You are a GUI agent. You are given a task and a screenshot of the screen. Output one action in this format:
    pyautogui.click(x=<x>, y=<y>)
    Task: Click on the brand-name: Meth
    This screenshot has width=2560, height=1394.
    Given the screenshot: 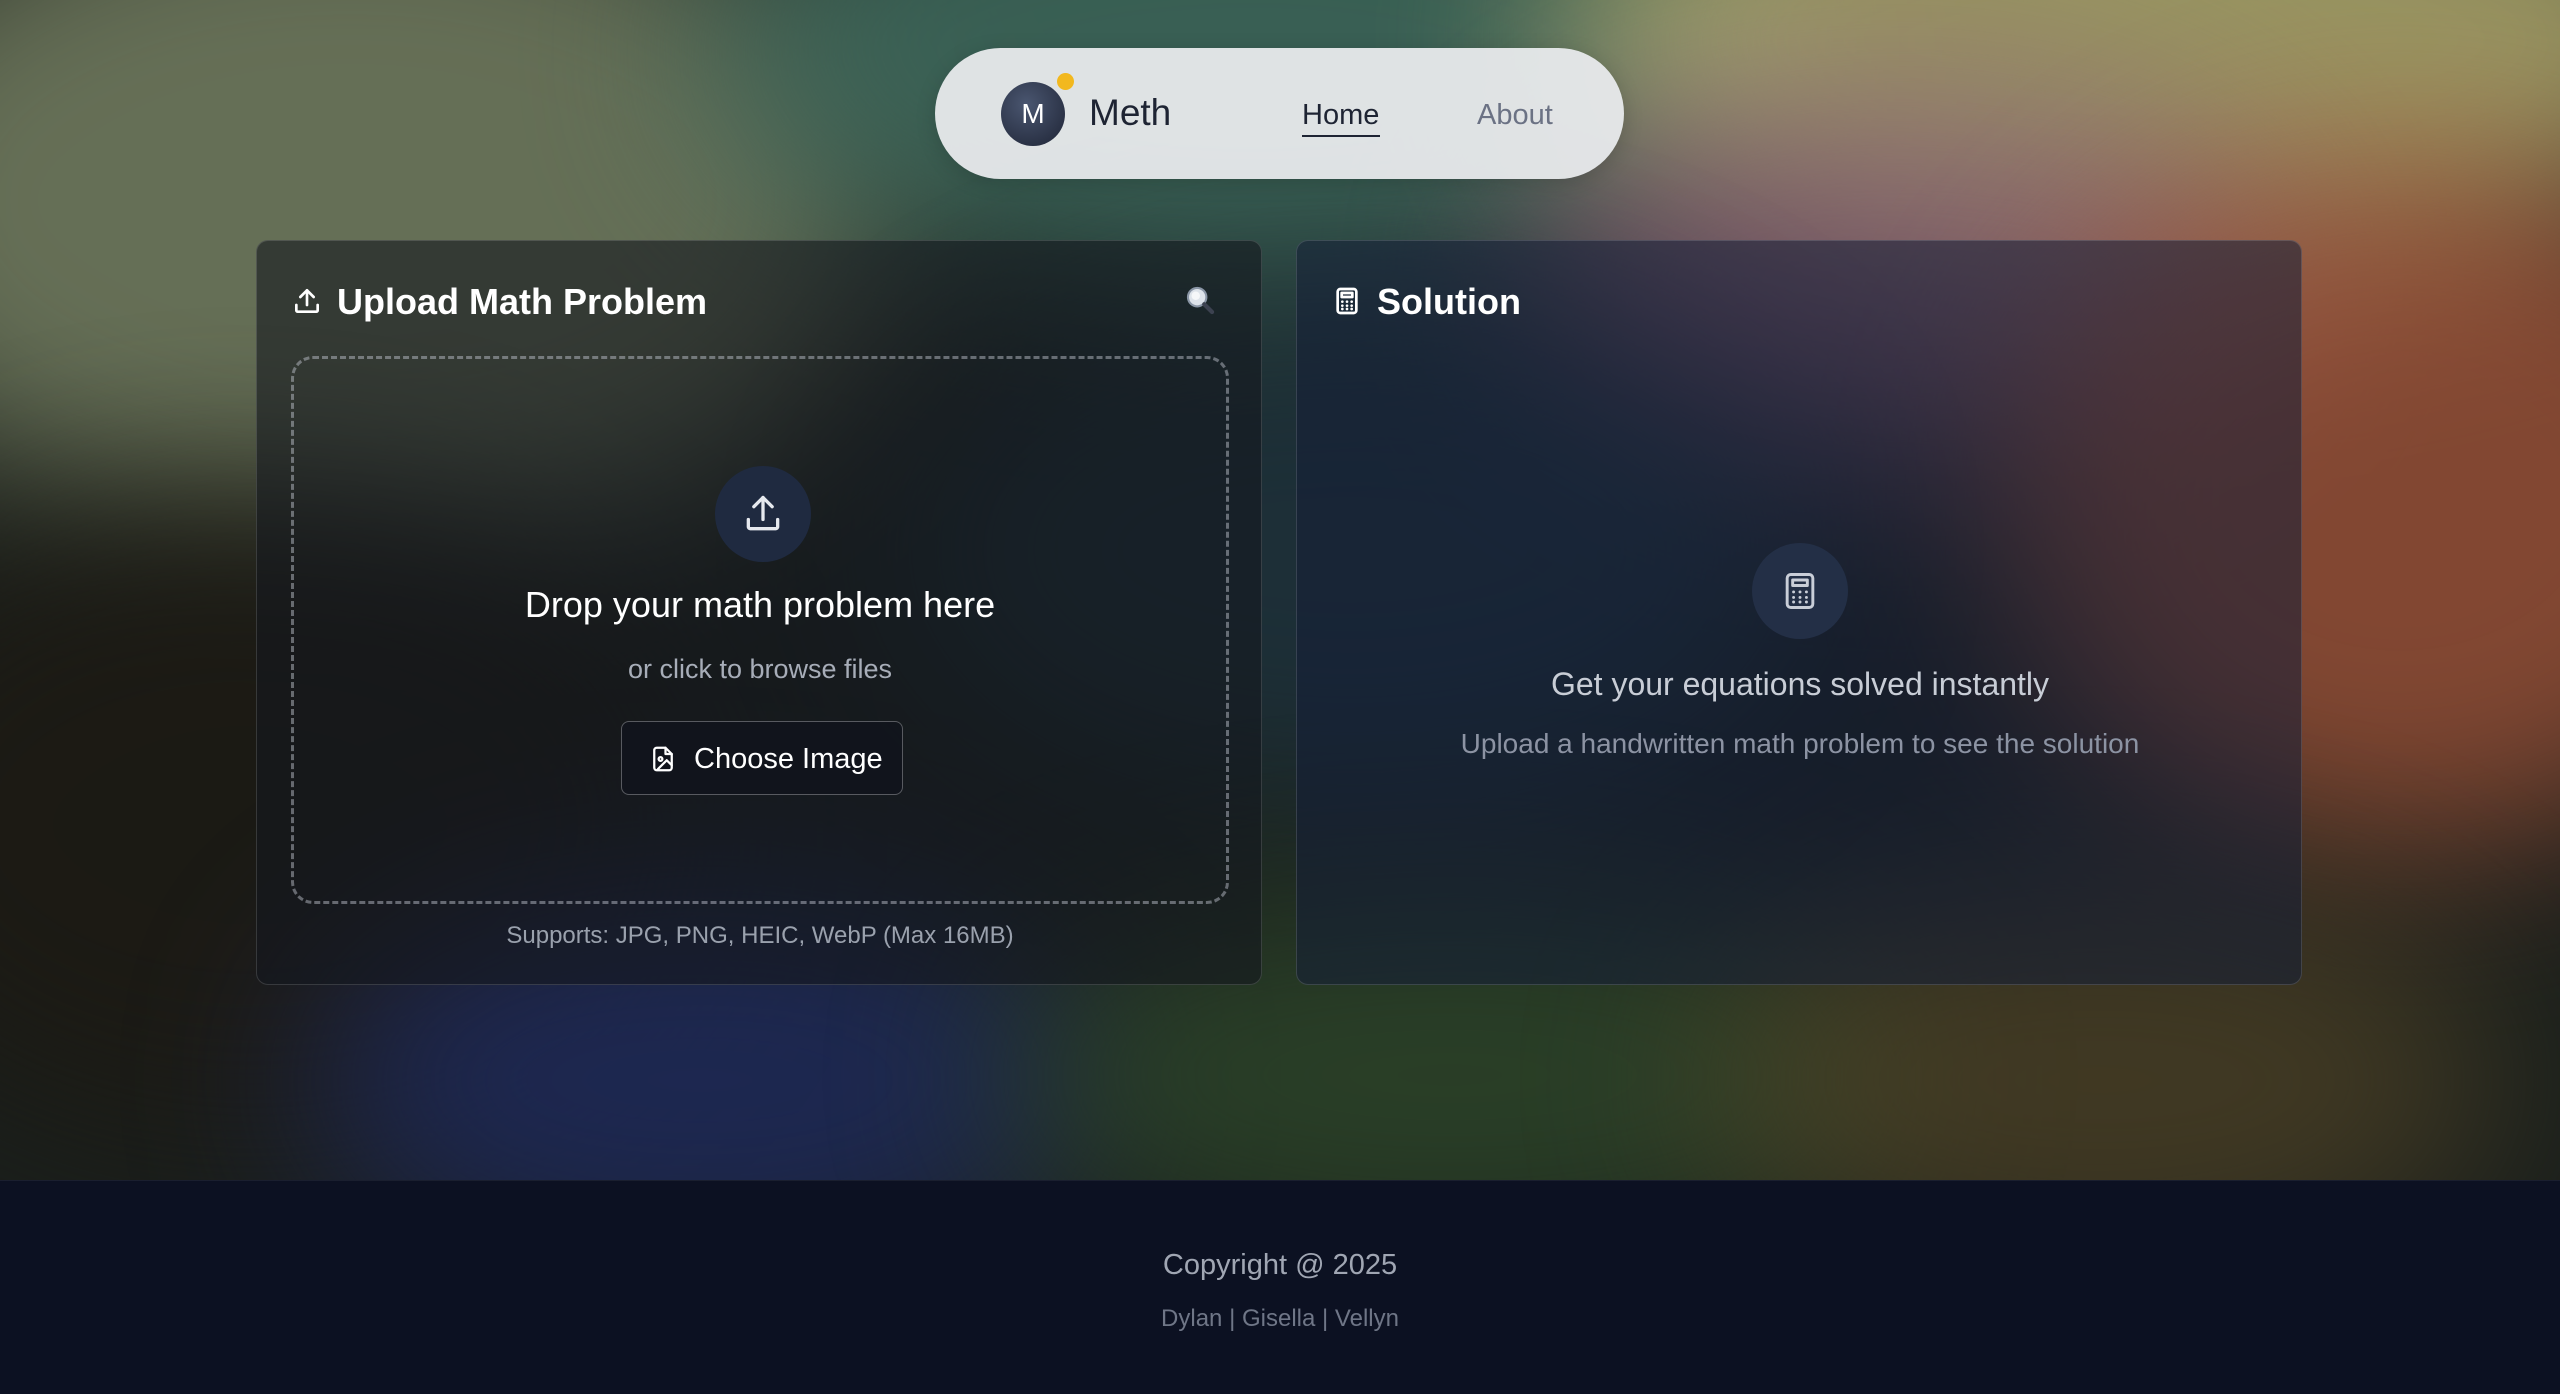 What is the action you would take?
    pyautogui.click(x=1130, y=113)
    